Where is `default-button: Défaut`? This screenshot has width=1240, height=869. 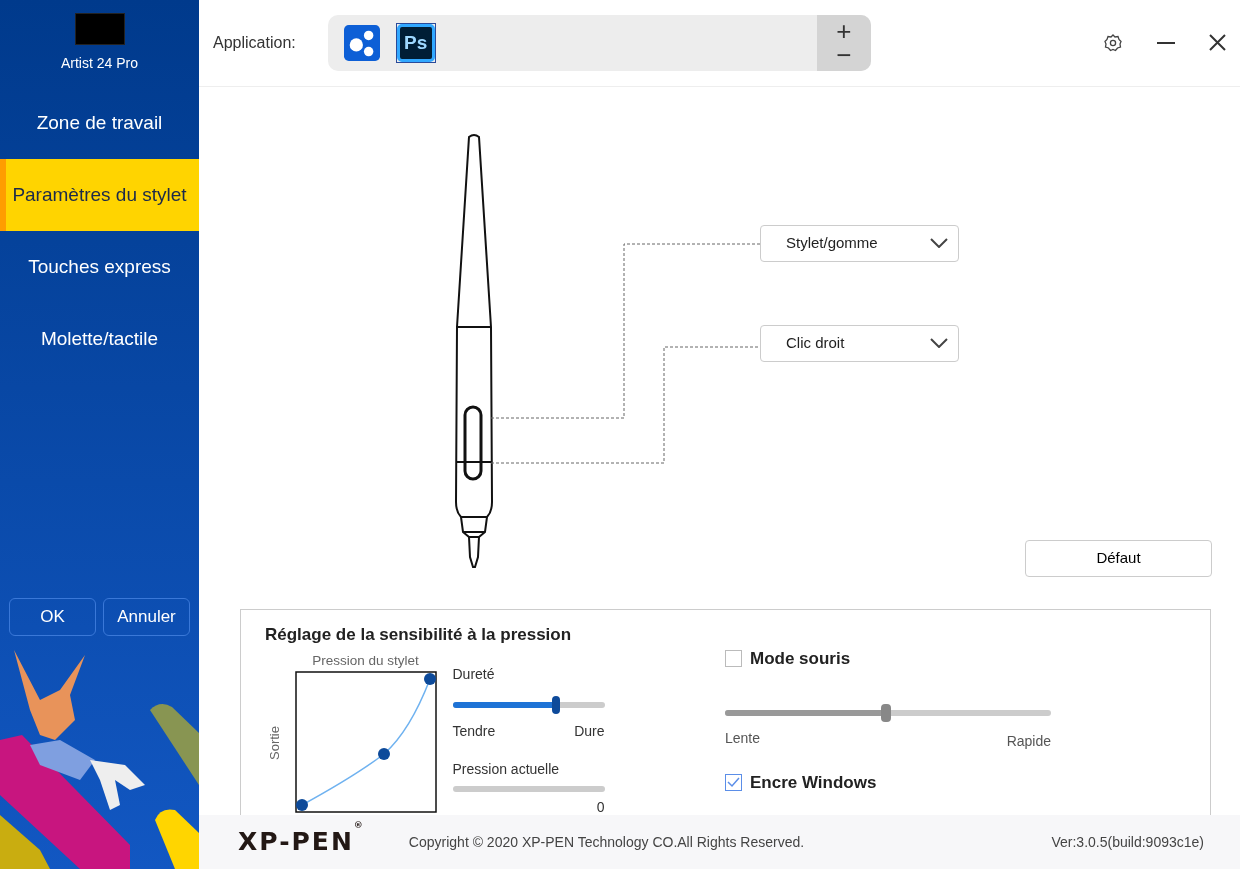 default-button: Défaut is located at coordinates (1118, 558).